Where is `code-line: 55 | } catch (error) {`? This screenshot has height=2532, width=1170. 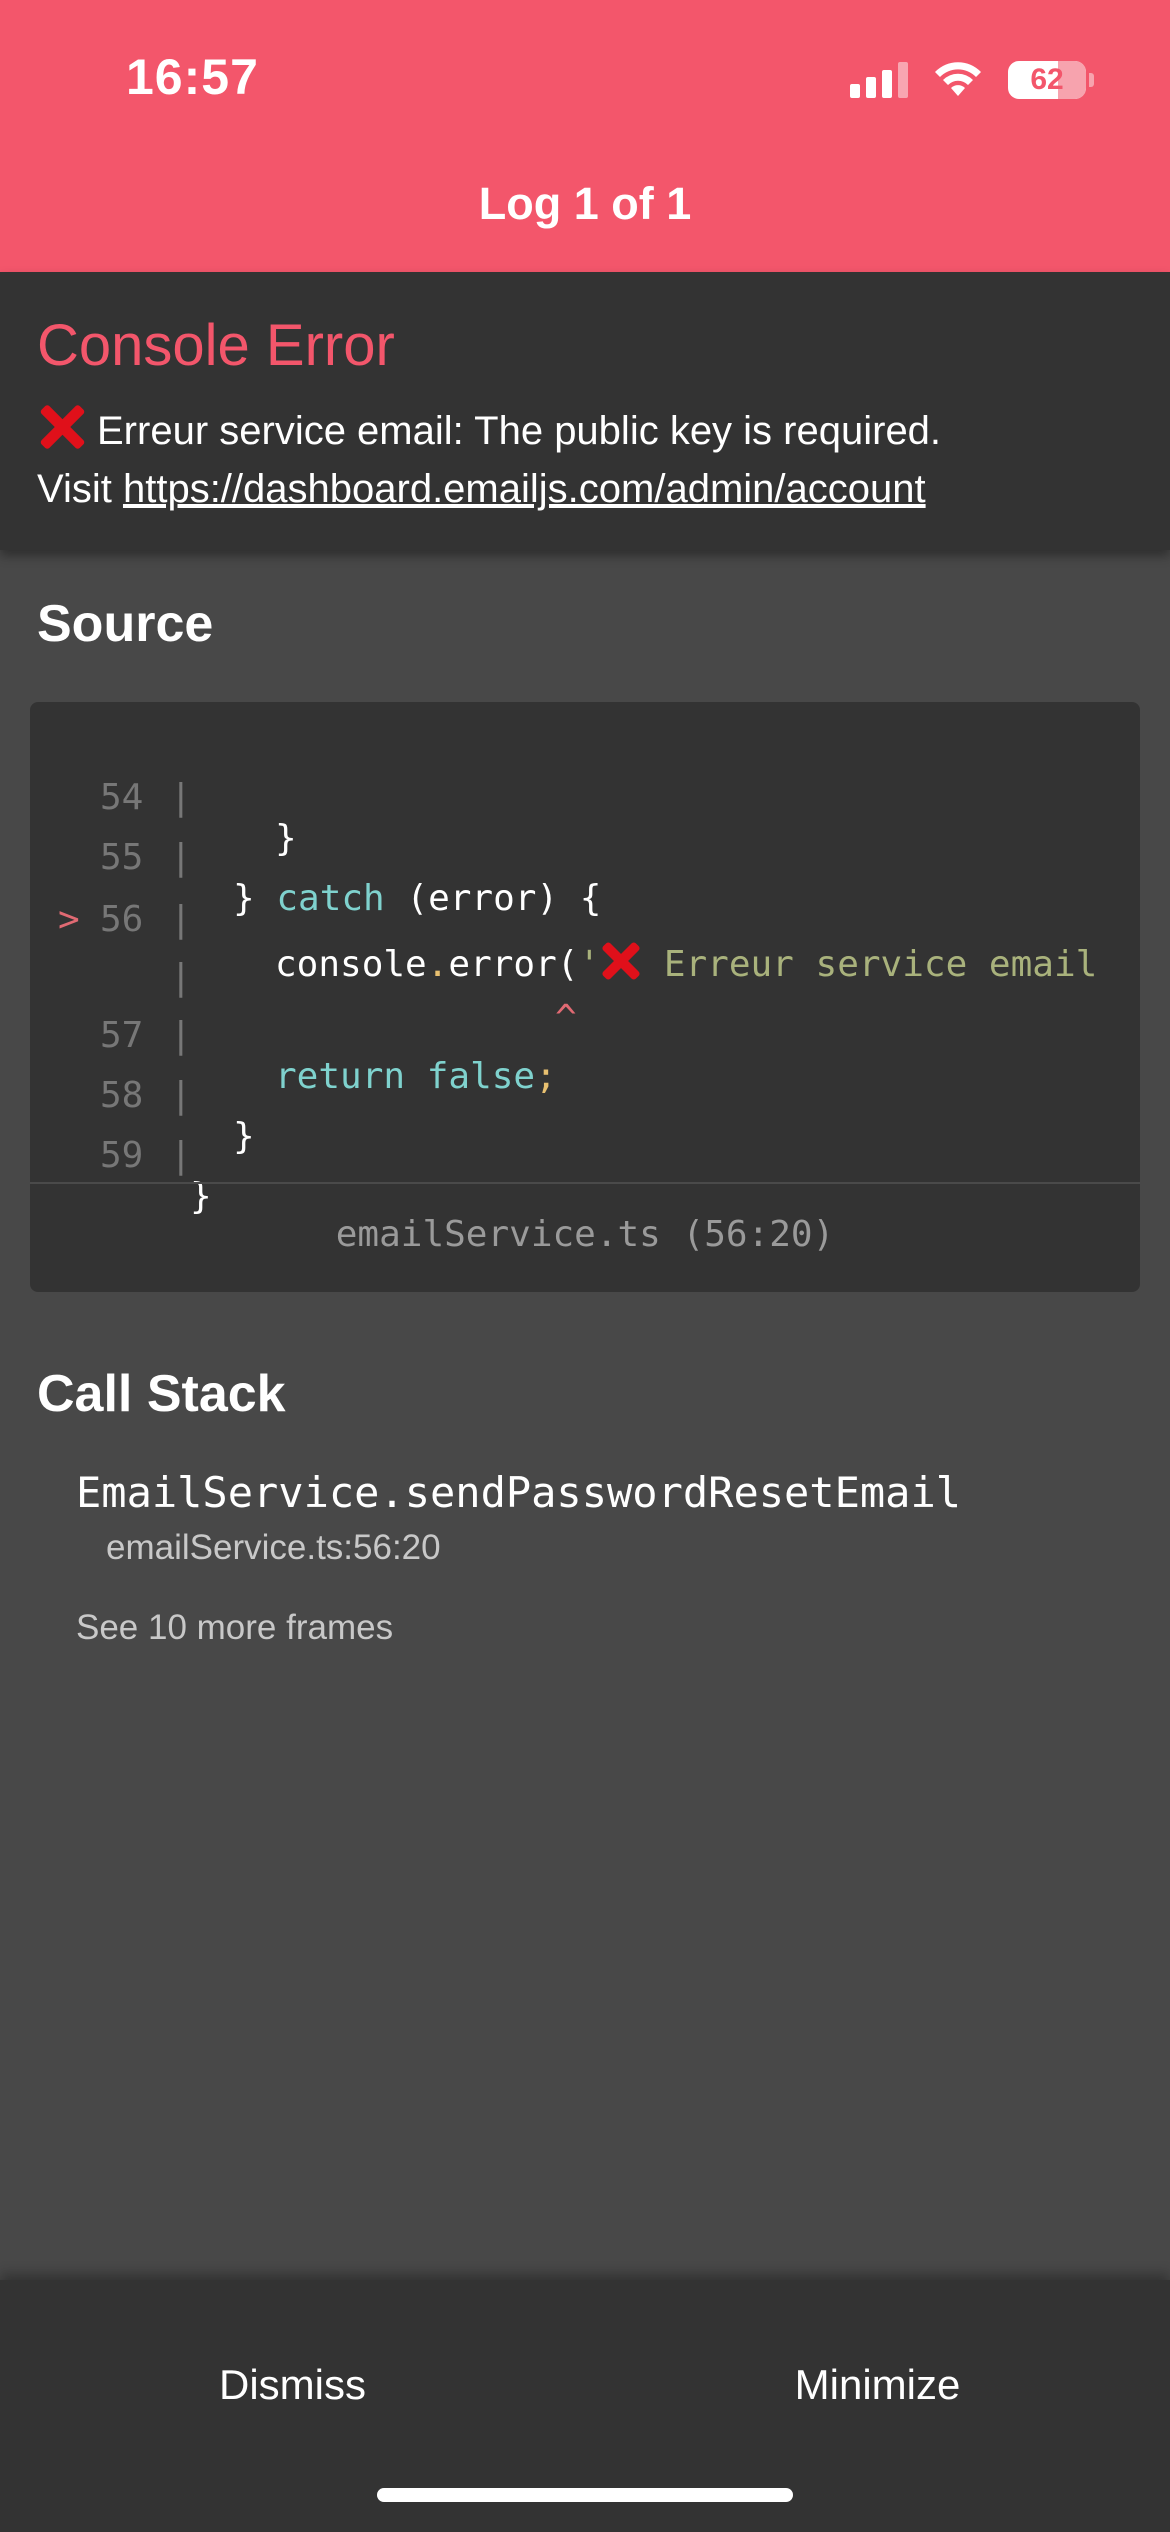
code-line: 55 | } catch (error) { is located at coordinates (351, 878).